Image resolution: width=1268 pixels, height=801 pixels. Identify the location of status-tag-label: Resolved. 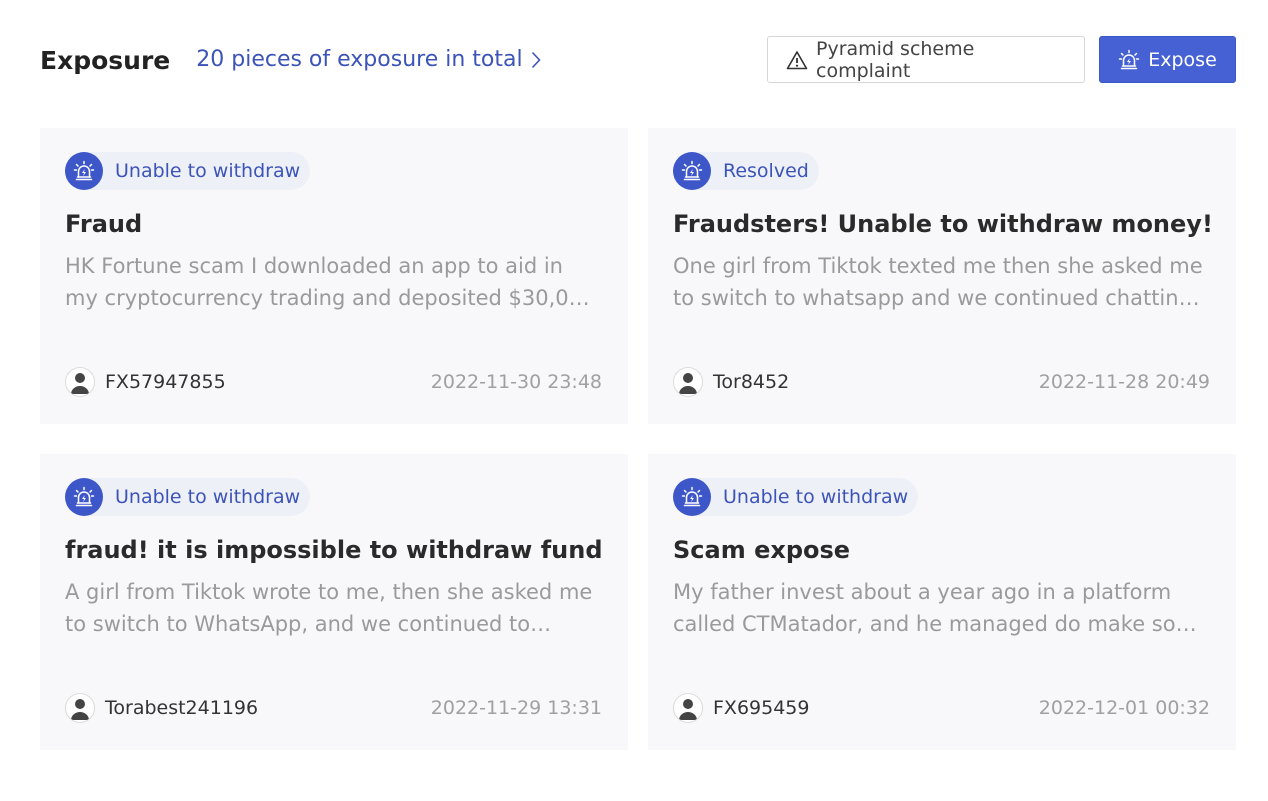
(766, 171).